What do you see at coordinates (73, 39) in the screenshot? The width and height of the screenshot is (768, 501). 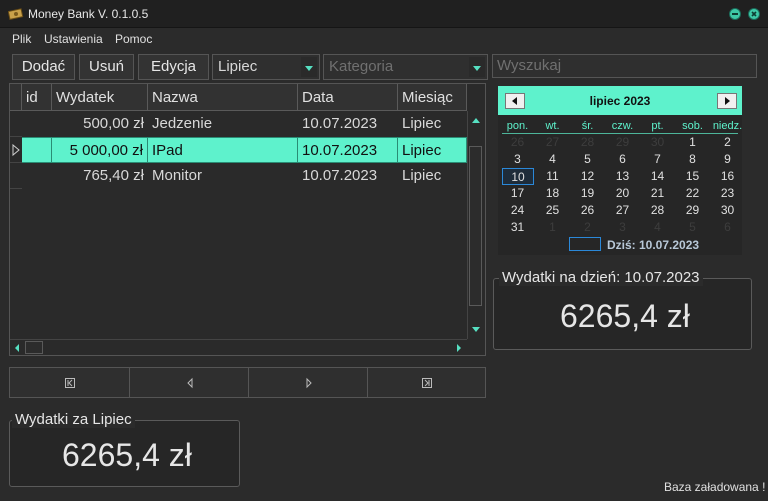 I see `menu-ustawienia: Ustawienia` at bounding box center [73, 39].